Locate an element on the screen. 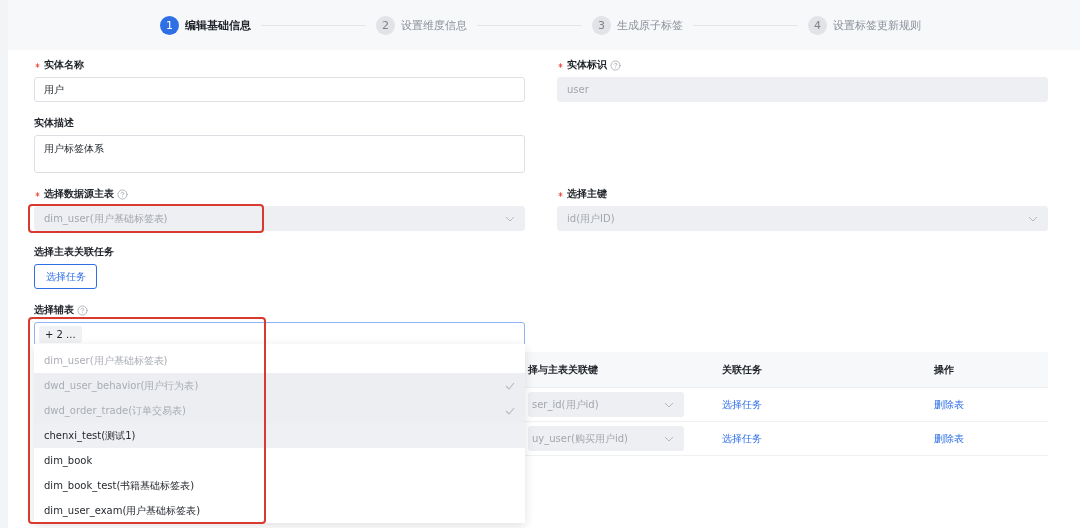 The height and width of the screenshot is (528, 1080). step-label: 设置维度信息 is located at coordinates (434, 25).